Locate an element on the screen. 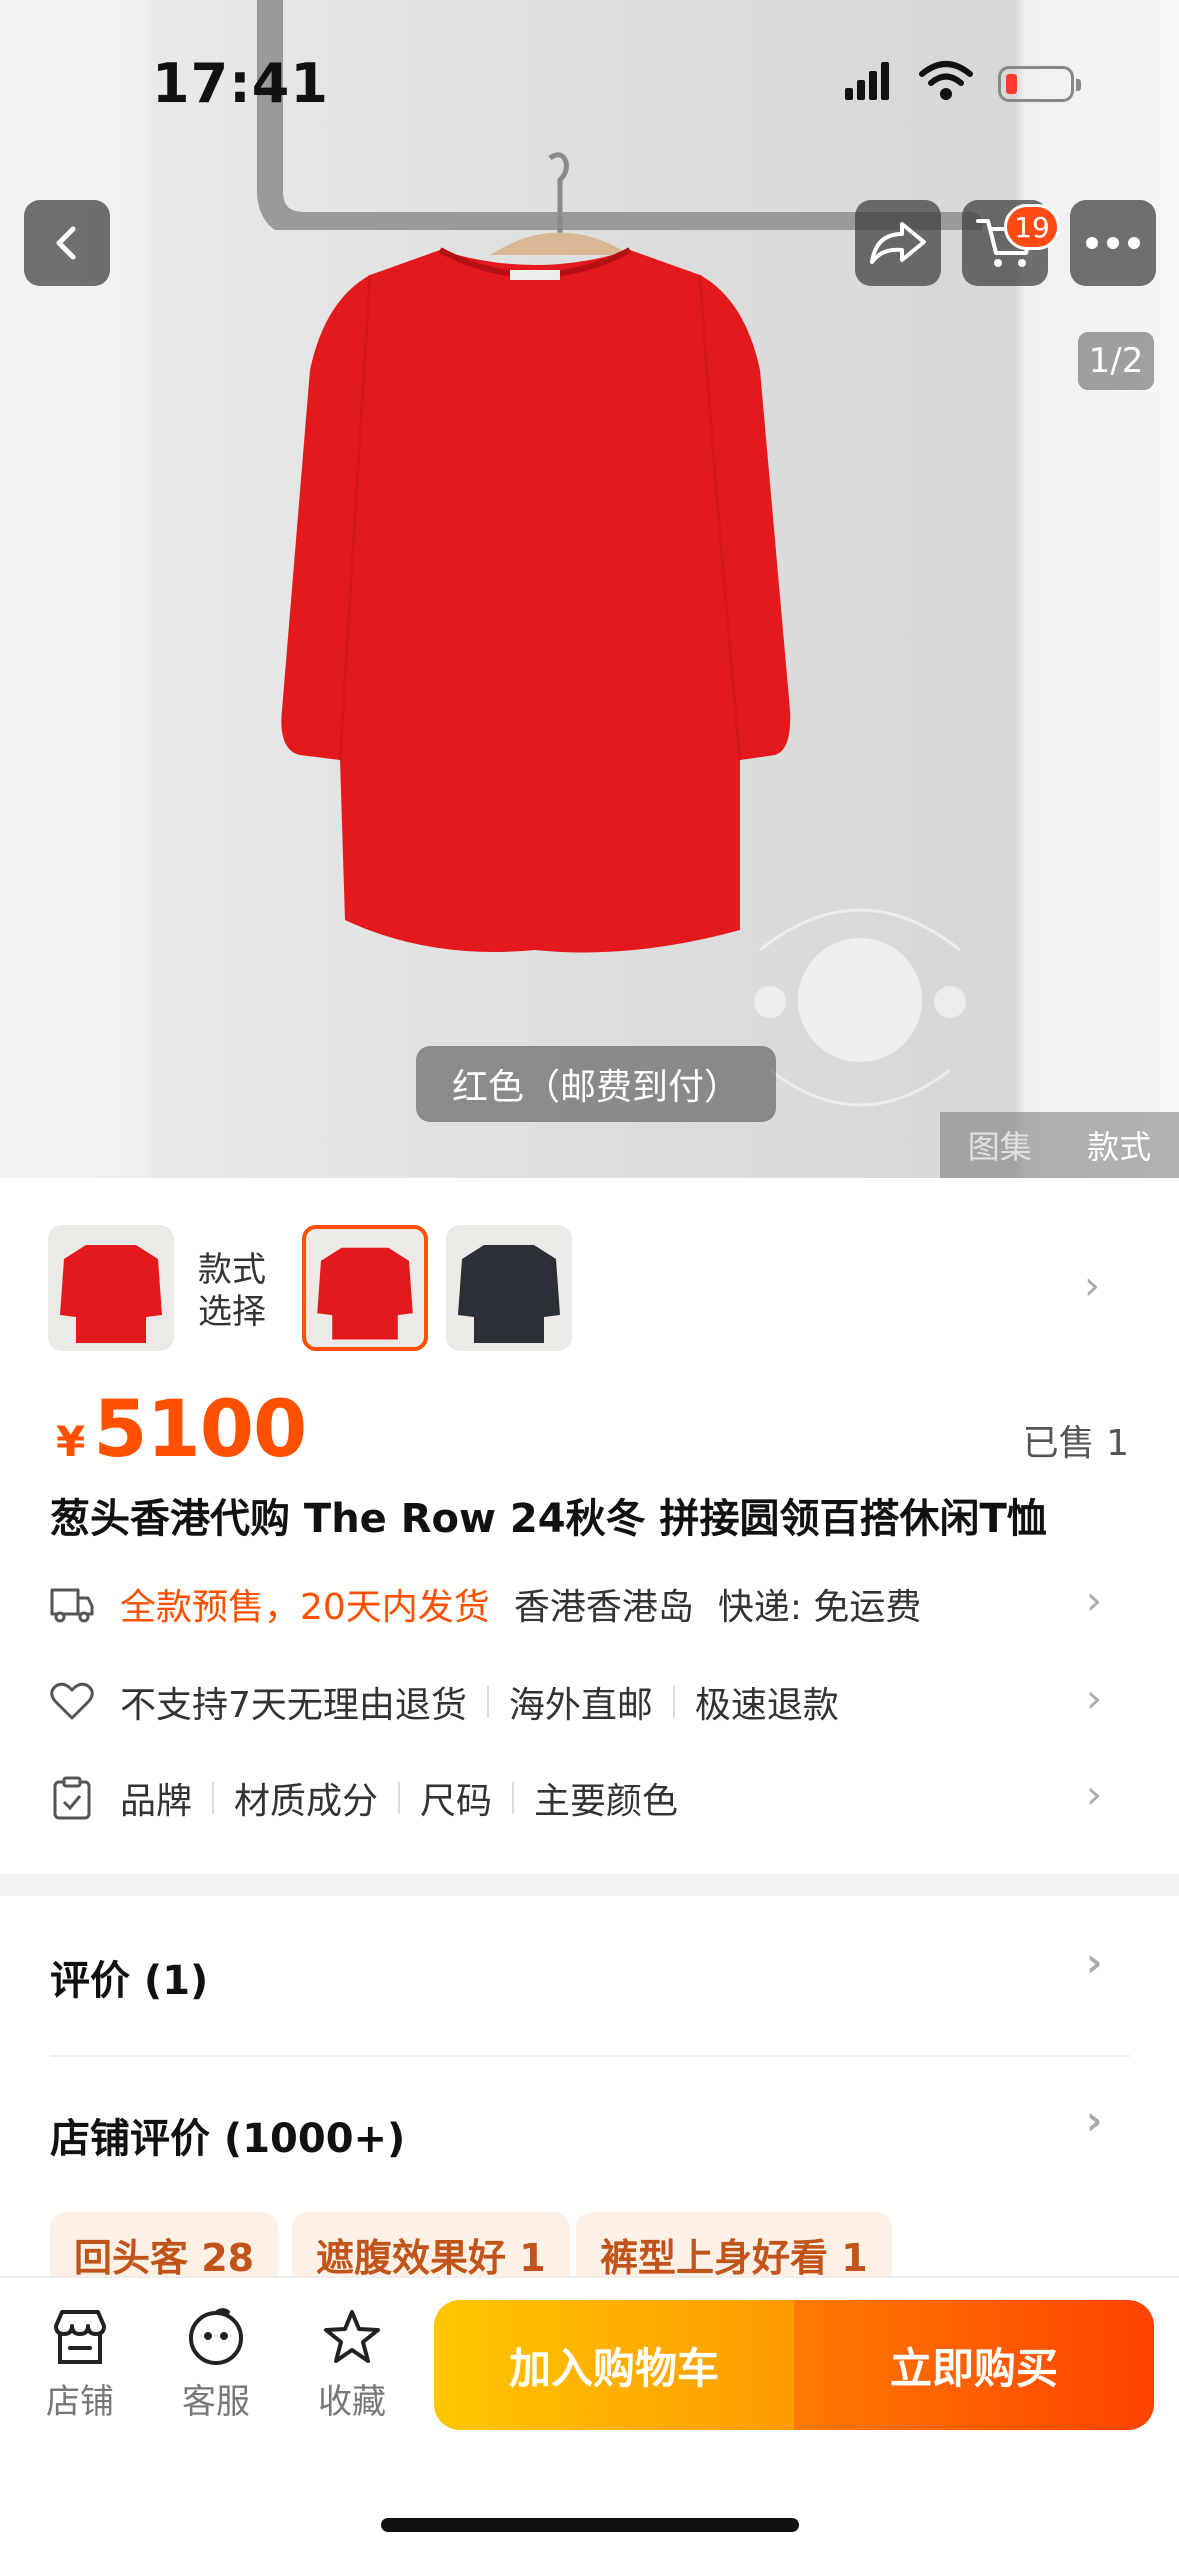 The height and width of the screenshot is (2558, 1179). tab-styles: 款式 is located at coordinates (1119, 1145).